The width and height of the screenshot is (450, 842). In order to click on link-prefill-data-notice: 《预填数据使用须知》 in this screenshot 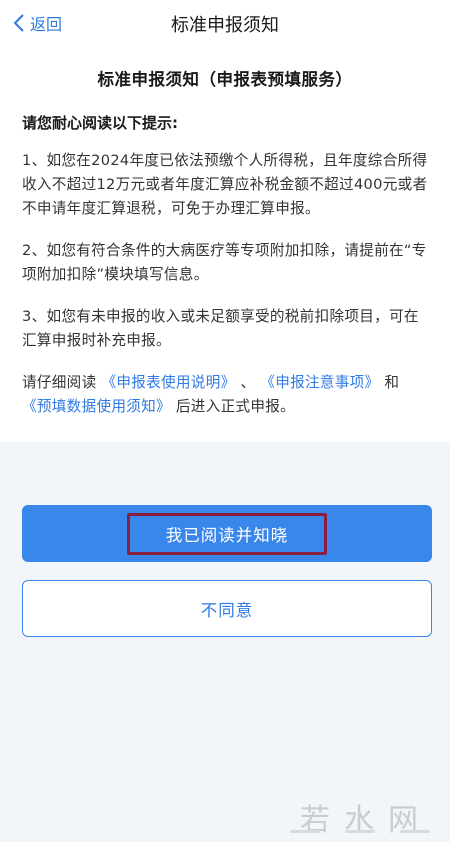, I will do `click(96, 406)`.